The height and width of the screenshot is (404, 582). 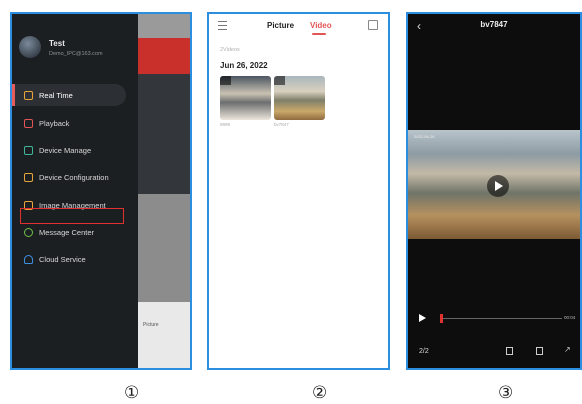 I want to click on menu-item-label: Real Time, so click(x=56, y=95).